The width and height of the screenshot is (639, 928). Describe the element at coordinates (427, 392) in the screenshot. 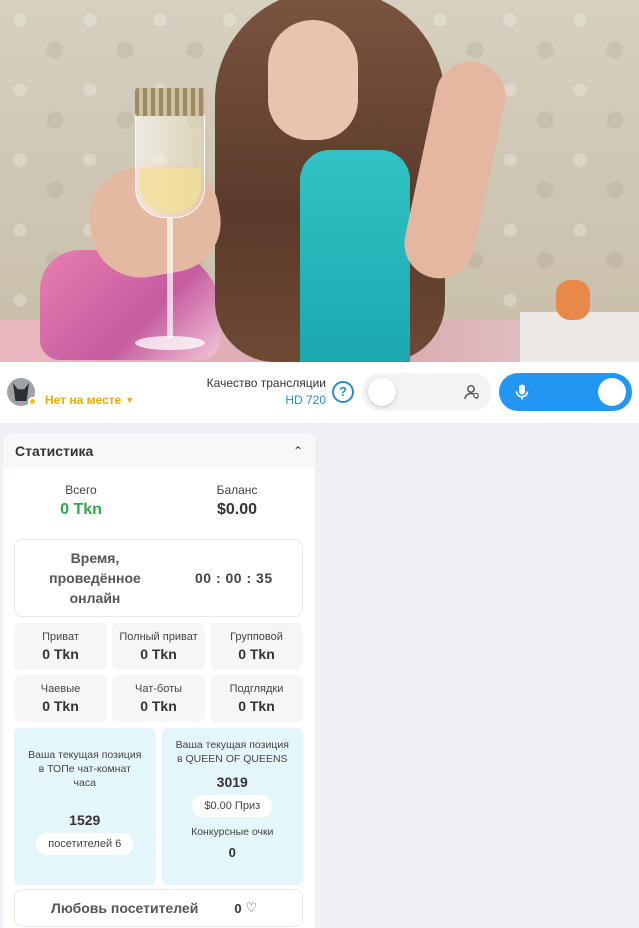

I see `camera-toggle` at that location.